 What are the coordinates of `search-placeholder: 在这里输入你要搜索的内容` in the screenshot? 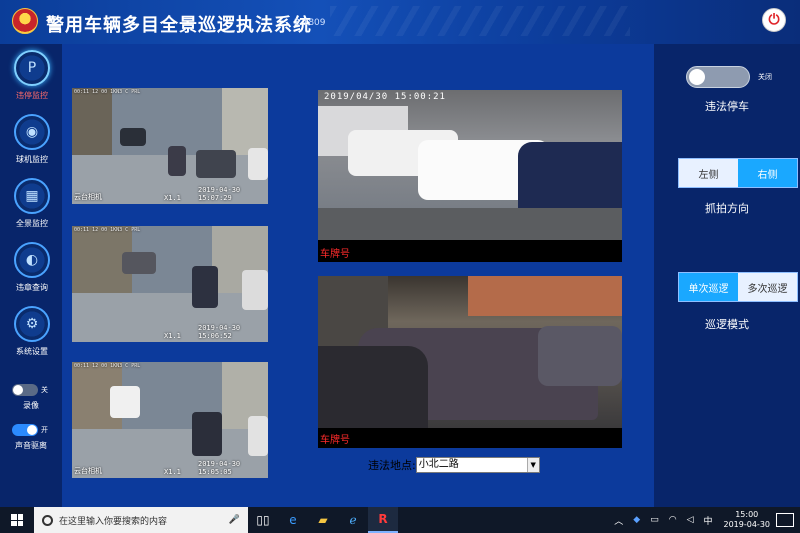 It's located at (113, 521).